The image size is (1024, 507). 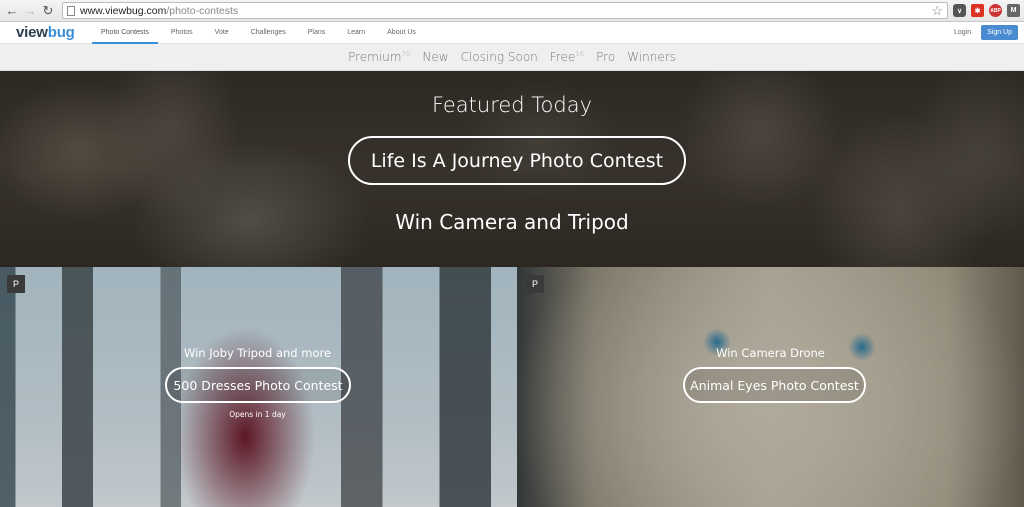 What do you see at coordinates (202, 10) in the screenshot?
I see `url-path: /photo-contests` at bounding box center [202, 10].